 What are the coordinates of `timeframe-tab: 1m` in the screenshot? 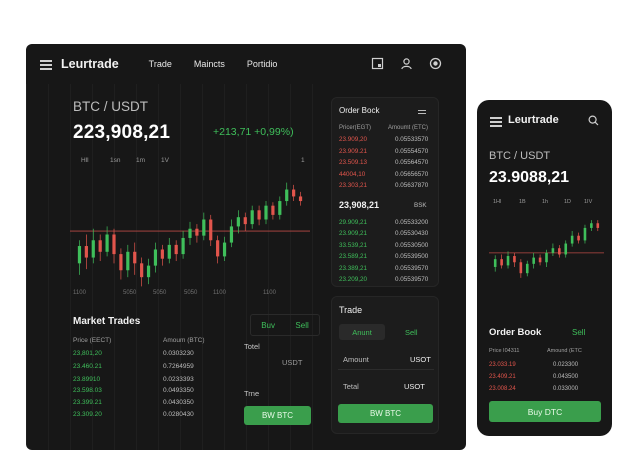 It's located at (140, 160).